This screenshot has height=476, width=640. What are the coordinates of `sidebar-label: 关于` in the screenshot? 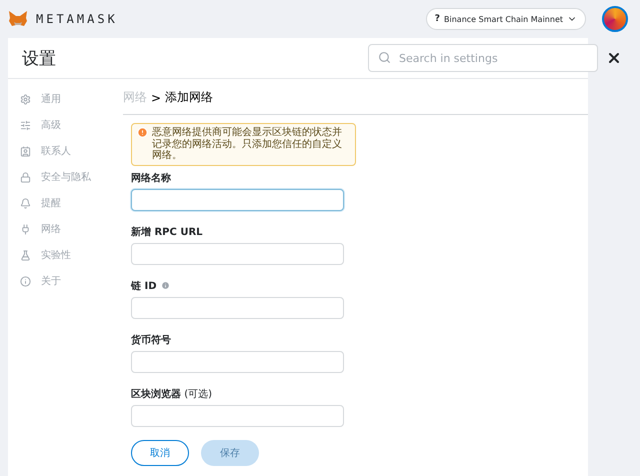 It's located at (51, 281).